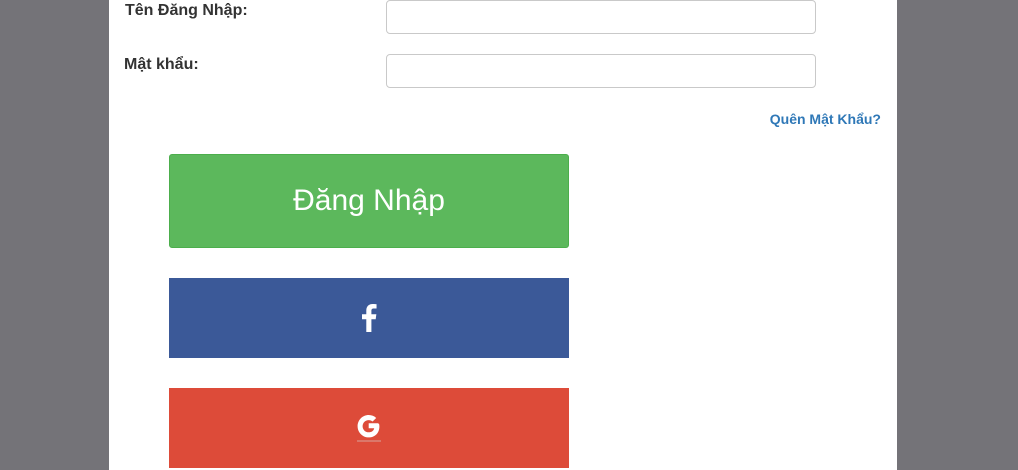 The width and height of the screenshot is (1018, 470). I want to click on password-label: Mật khẩu:, so click(161, 64).